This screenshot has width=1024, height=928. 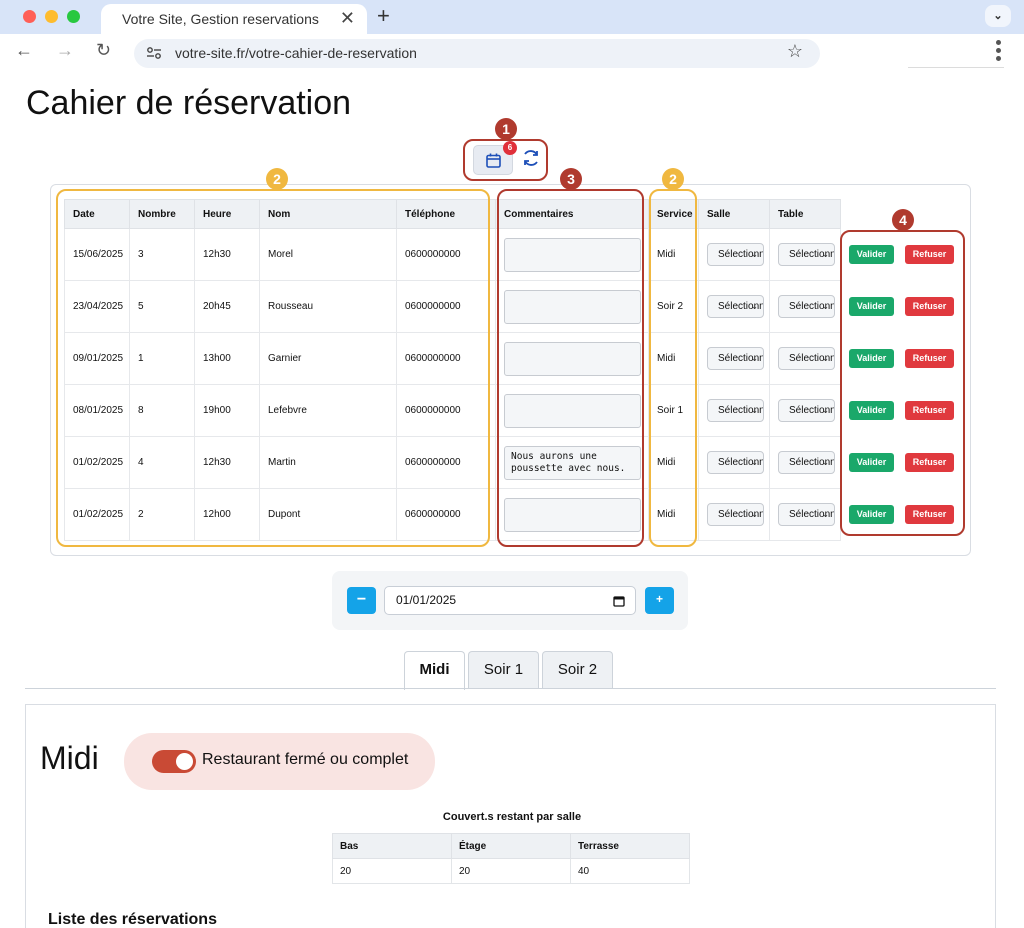 I want to click on bookmark-star-icon: ☆, so click(x=795, y=51).